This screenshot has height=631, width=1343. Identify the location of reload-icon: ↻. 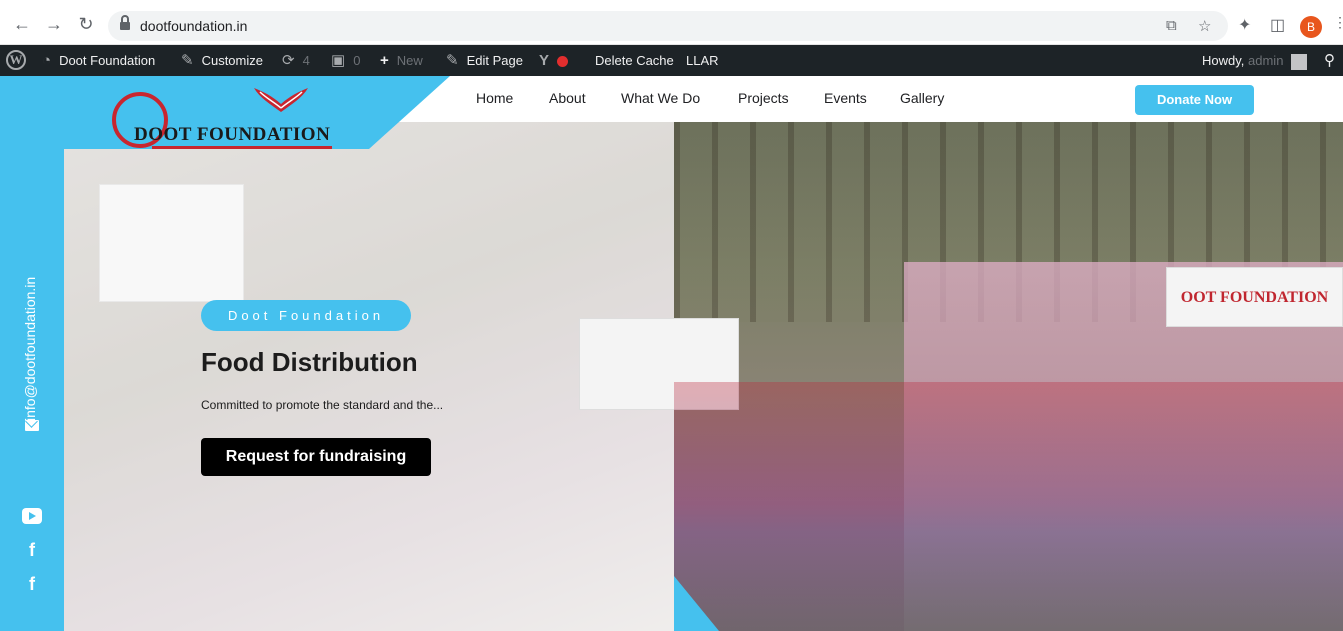
(86, 24).